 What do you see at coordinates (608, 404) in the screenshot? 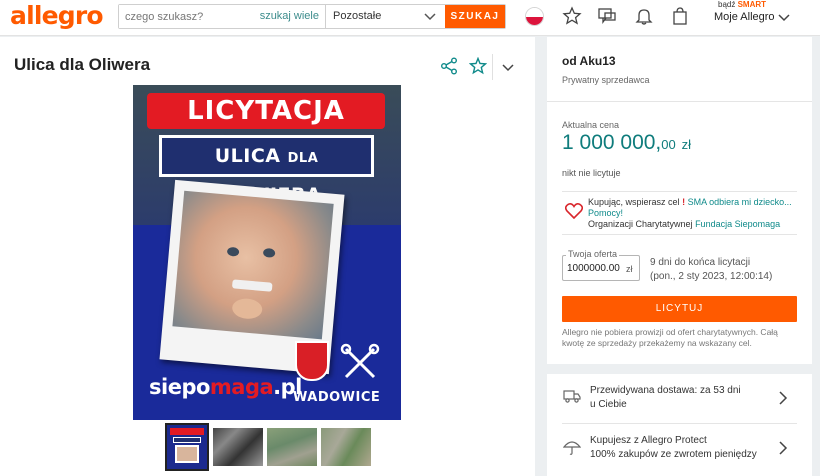
I see `delivery-line-2: u Ciebie` at bounding box center [608, 404].